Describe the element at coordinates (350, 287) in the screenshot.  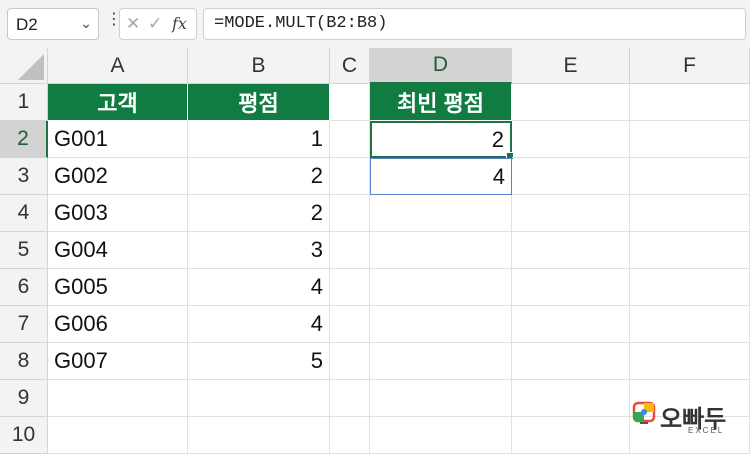
I see `cell-c6` at that location.